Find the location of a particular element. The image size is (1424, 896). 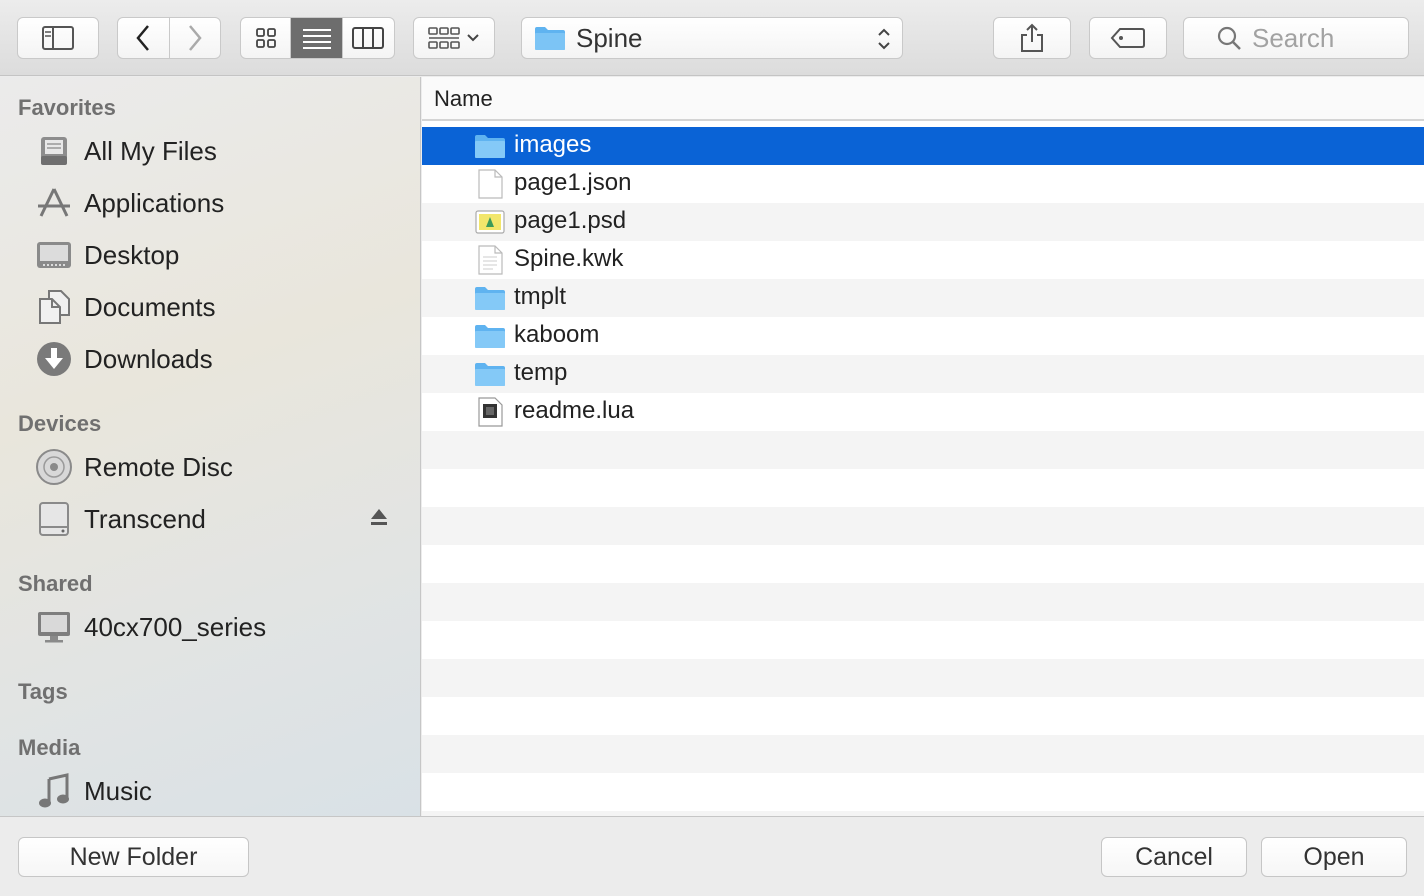

back-button is located at coordinates (144, 38).